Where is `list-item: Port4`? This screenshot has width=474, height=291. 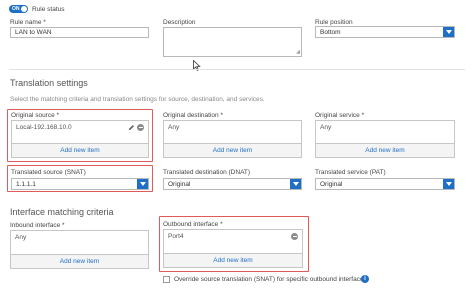 list-item: Port4 is located at coordinates (233, 236).